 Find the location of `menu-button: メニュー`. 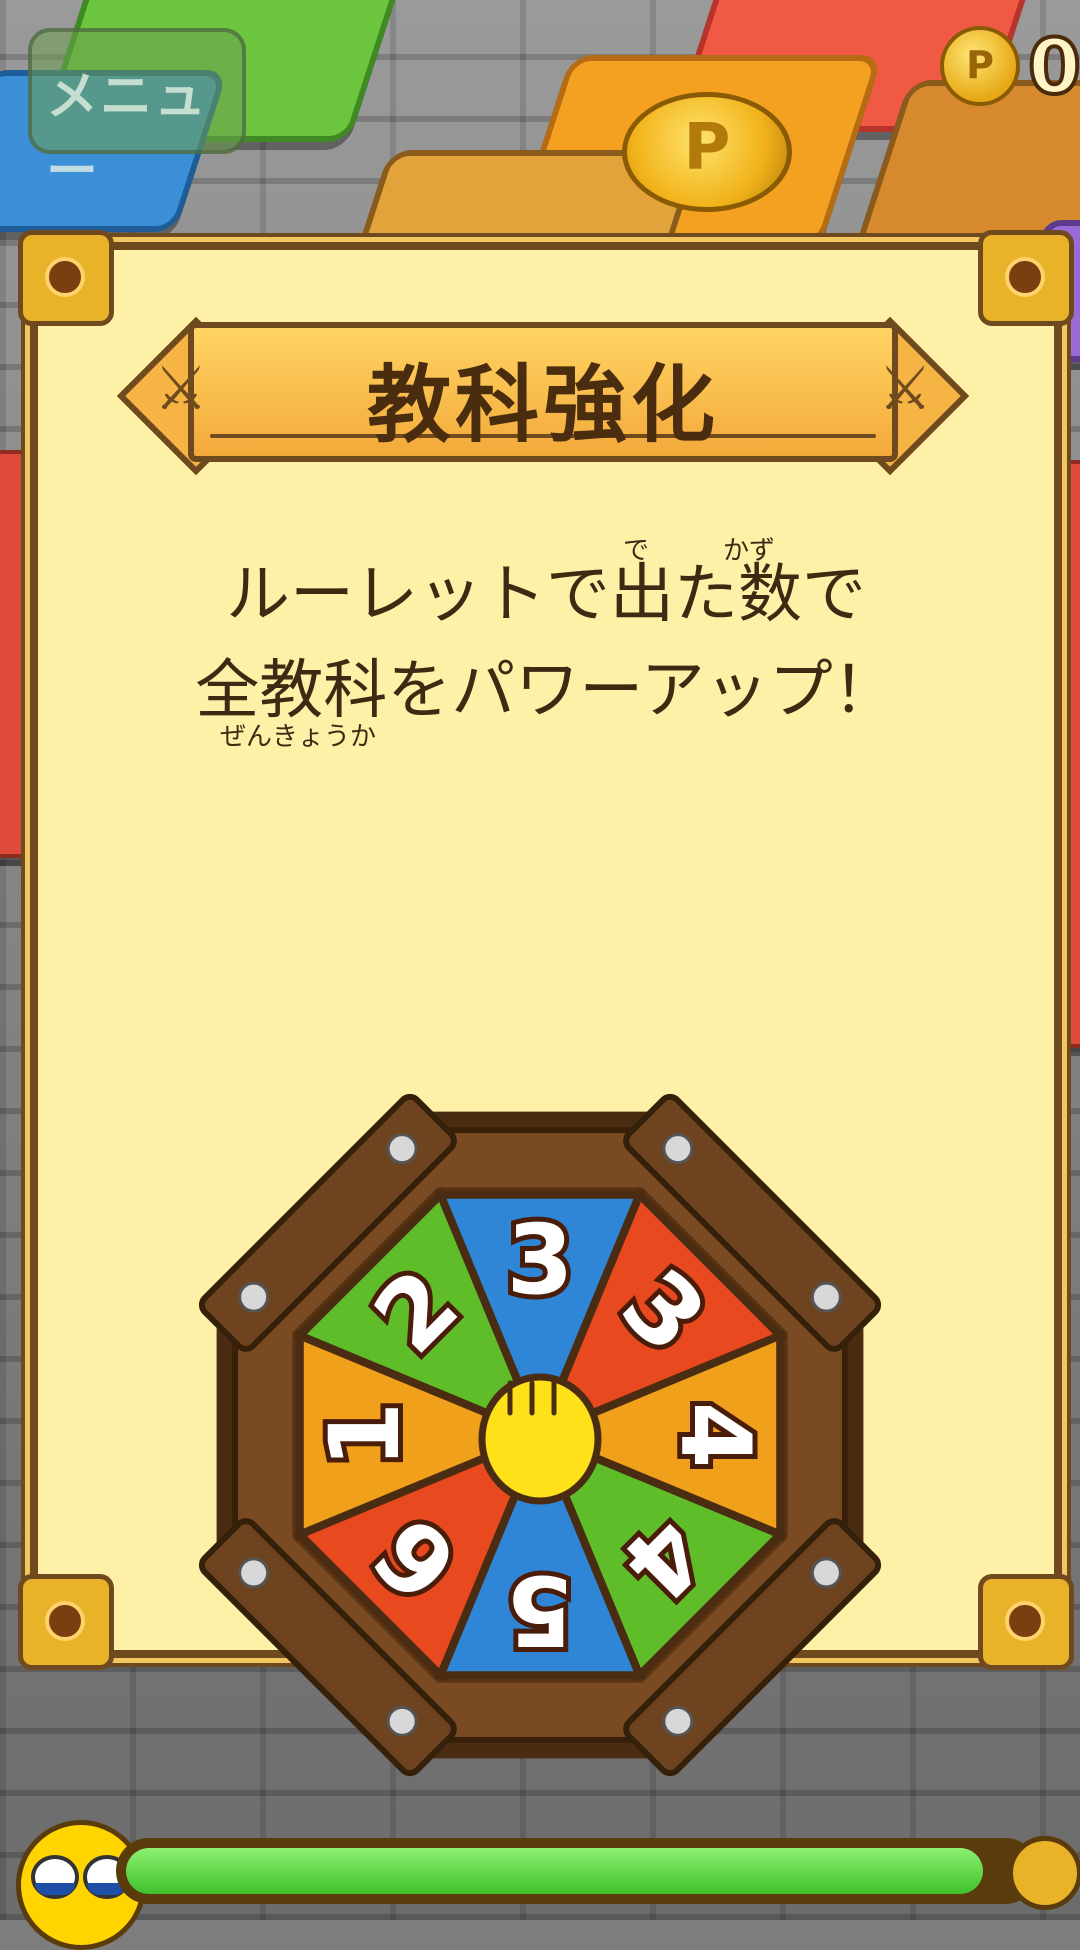

menu-button: メニュー is located at coordinates (137, 115).